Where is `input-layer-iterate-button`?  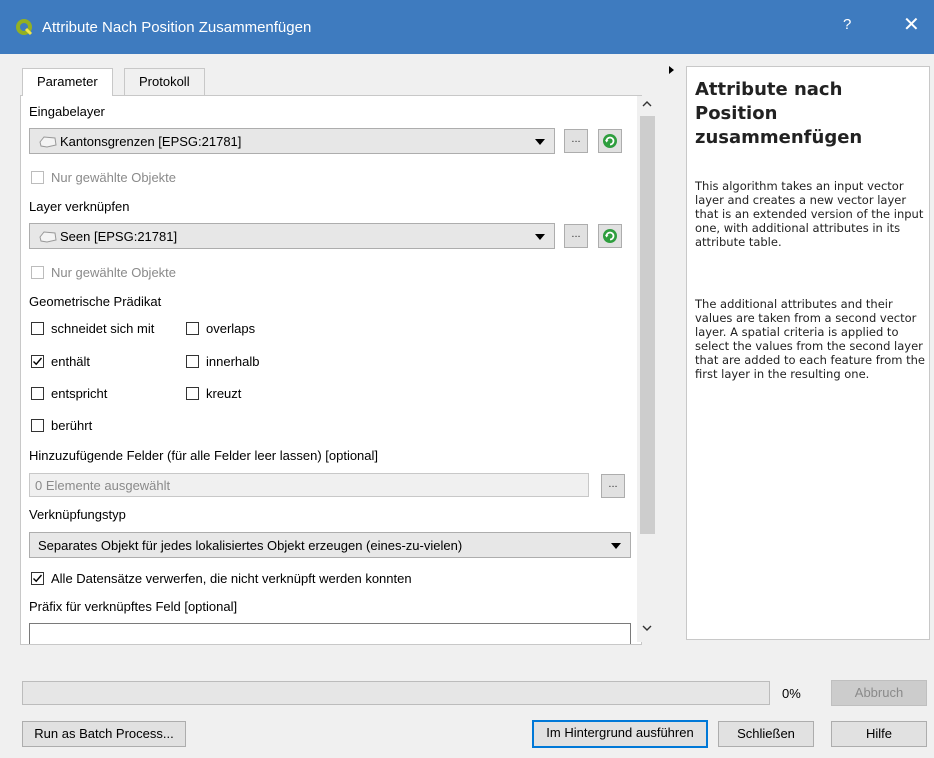 input-layer-iterate-button is located at coordinates (610, 141).